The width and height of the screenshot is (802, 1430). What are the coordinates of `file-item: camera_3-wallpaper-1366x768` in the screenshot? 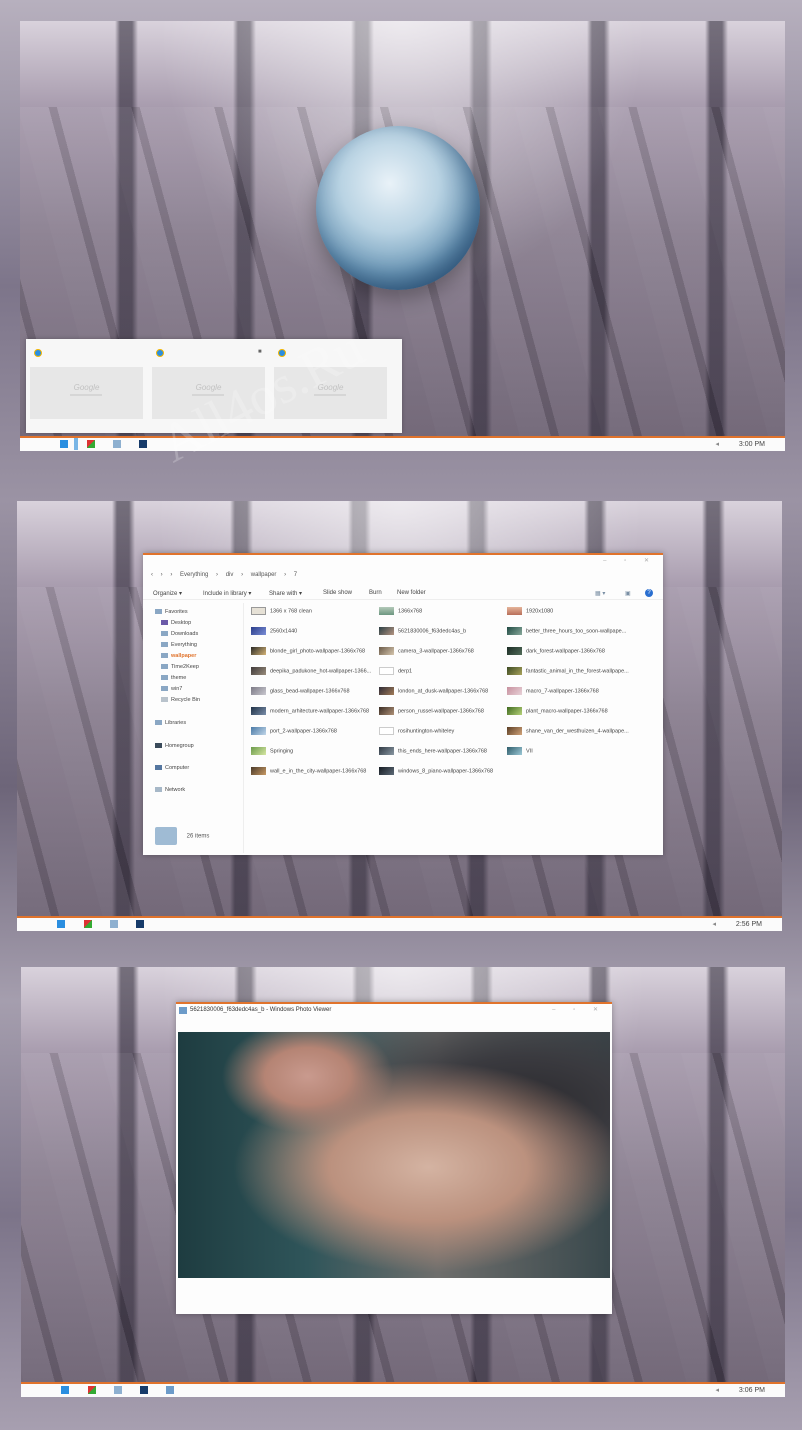 It's located at (444, 652).